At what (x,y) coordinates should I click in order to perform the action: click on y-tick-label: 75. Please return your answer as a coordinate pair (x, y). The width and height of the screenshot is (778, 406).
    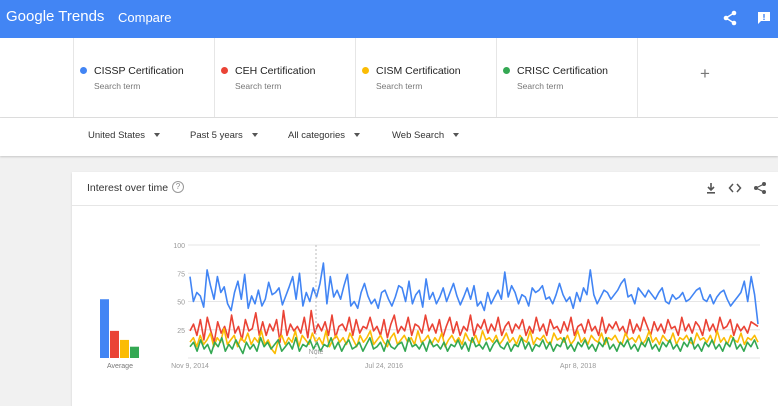
    Looking at the image, I should click on (181, 274).